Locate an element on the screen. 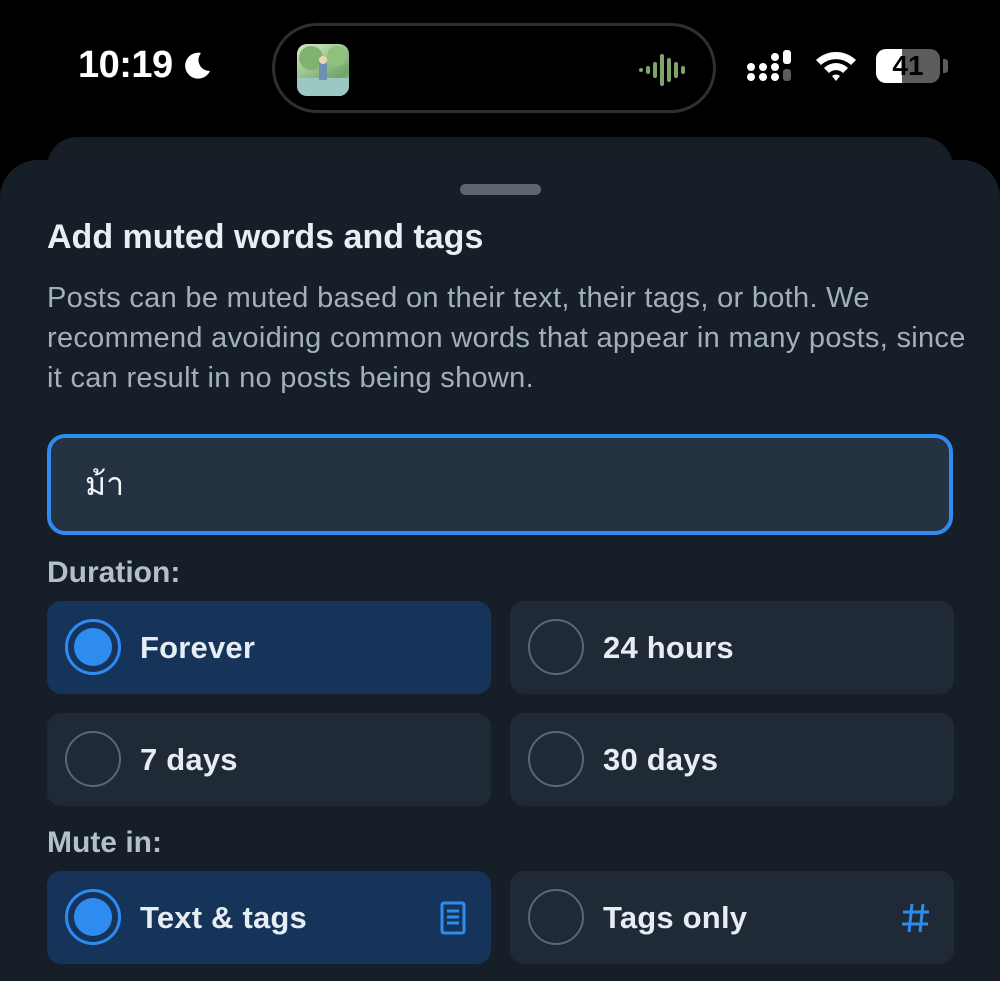 Image resolution: width=1000 pixels, height=981 pixels. duration-option-7-days: 7 days is located at coordinates (269, 759).